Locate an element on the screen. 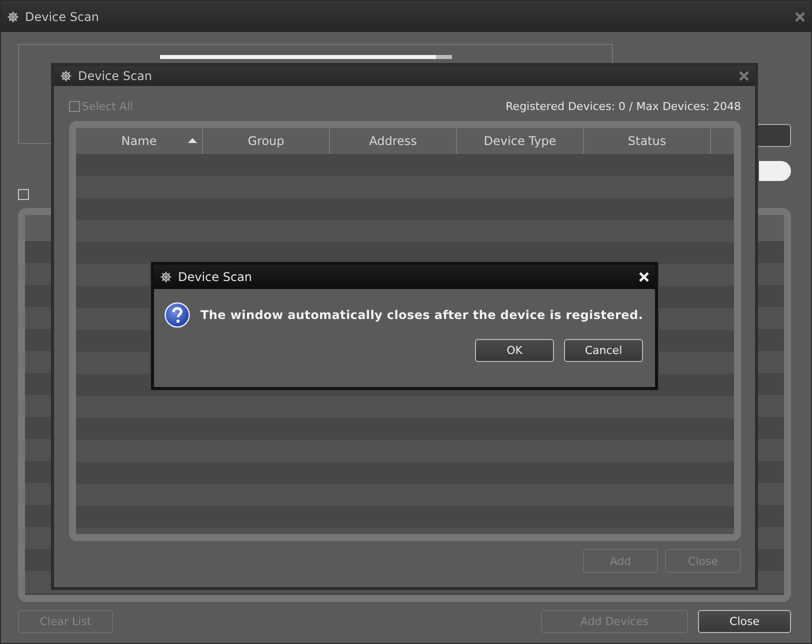  column-header: Group is located at coordinates (266, 141).